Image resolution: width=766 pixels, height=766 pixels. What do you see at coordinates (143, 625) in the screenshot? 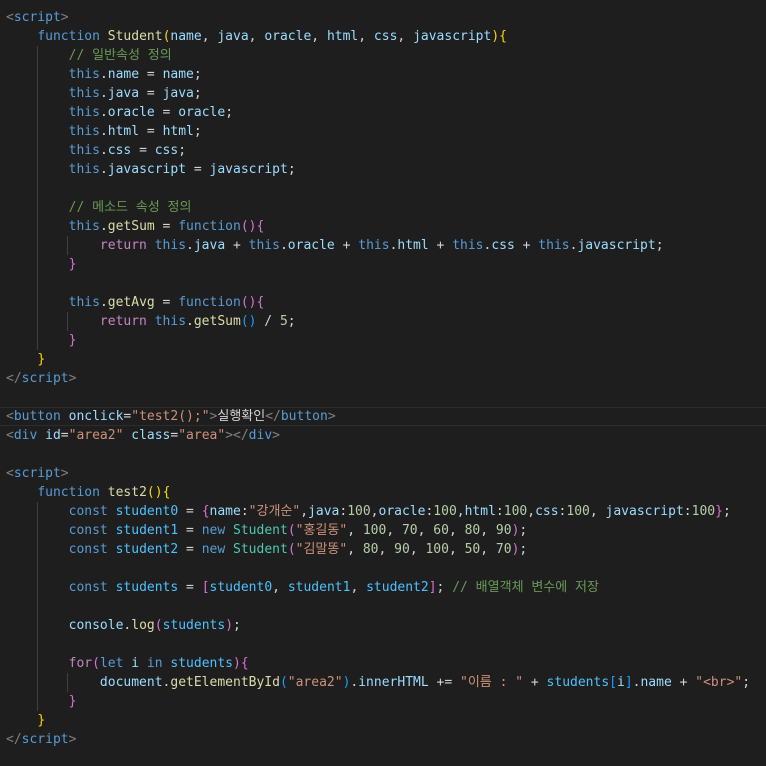
I see `code-token: log` at bounding box center [143, 625].